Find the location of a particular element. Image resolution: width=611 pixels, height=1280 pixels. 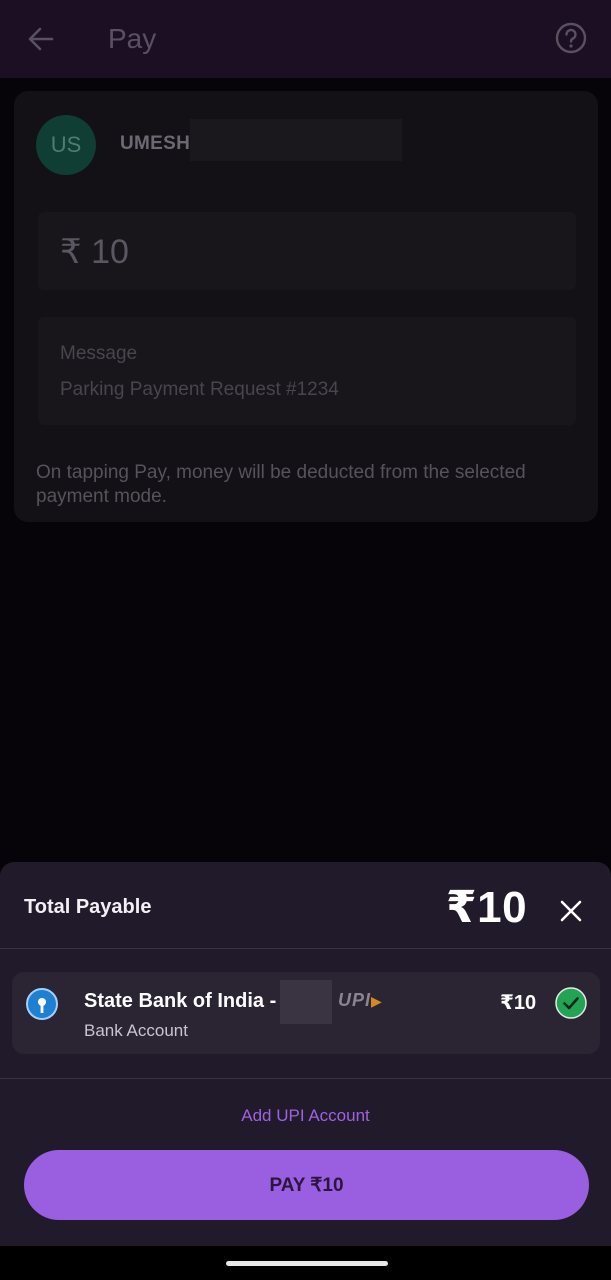

add-upi-account-link: Add UPI Account is located at coordinates (305, 1116).